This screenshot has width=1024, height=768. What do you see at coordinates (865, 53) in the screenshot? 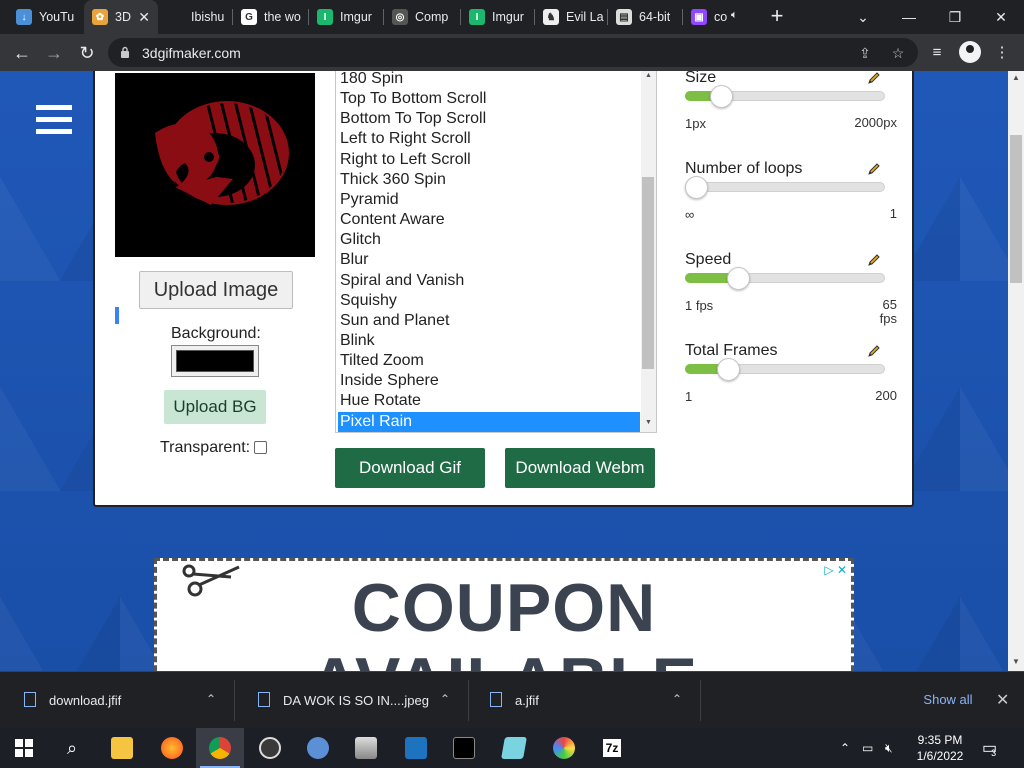
I see `share-icon: ⇪` at bounding box center [865, 53].